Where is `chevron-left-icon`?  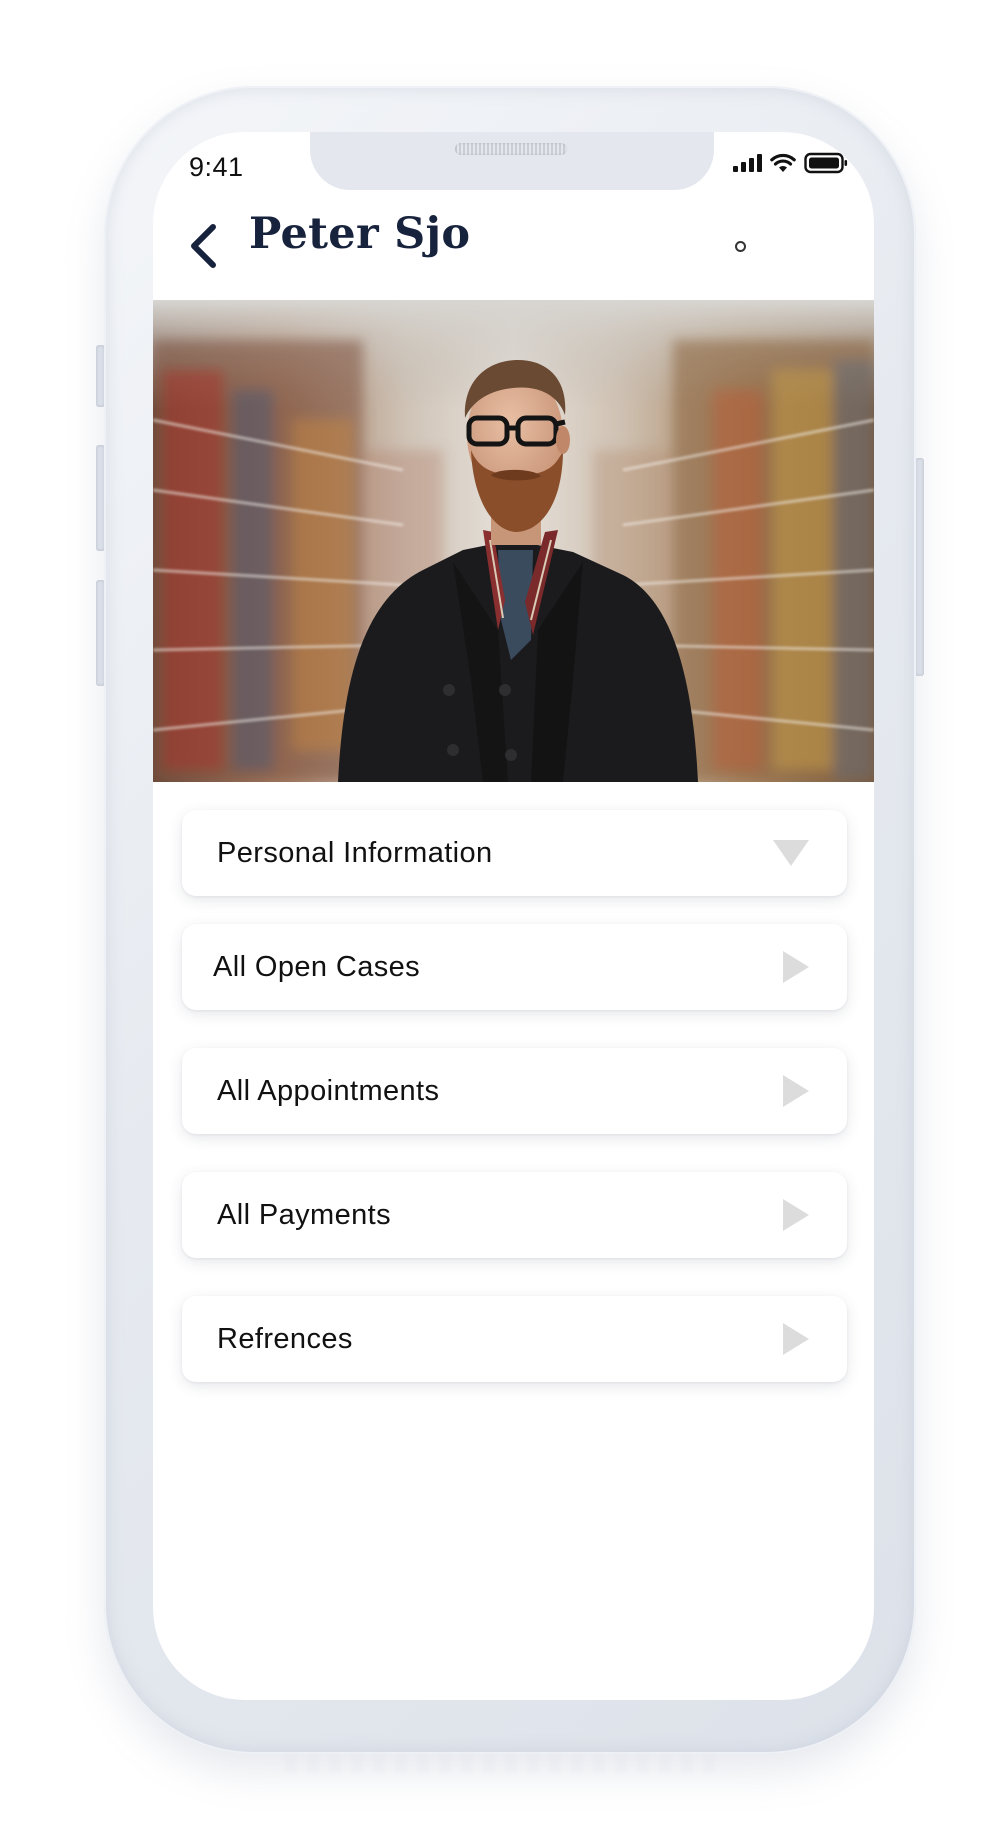 chevron-left-icon is located at coordinates (203, 246).